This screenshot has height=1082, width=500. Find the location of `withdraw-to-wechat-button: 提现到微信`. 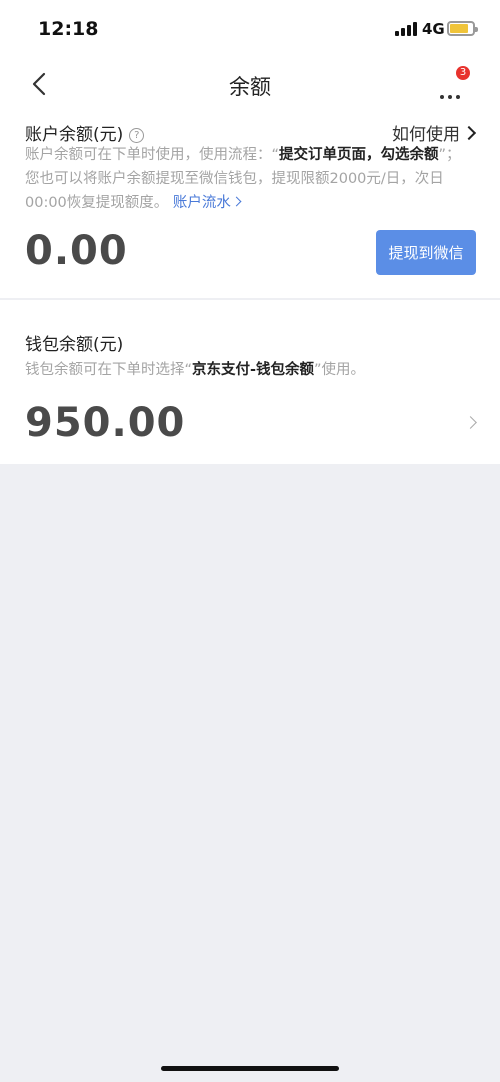

withdraw-to-wechat-button: 提现到微信 is located at coordinates (426, 252).